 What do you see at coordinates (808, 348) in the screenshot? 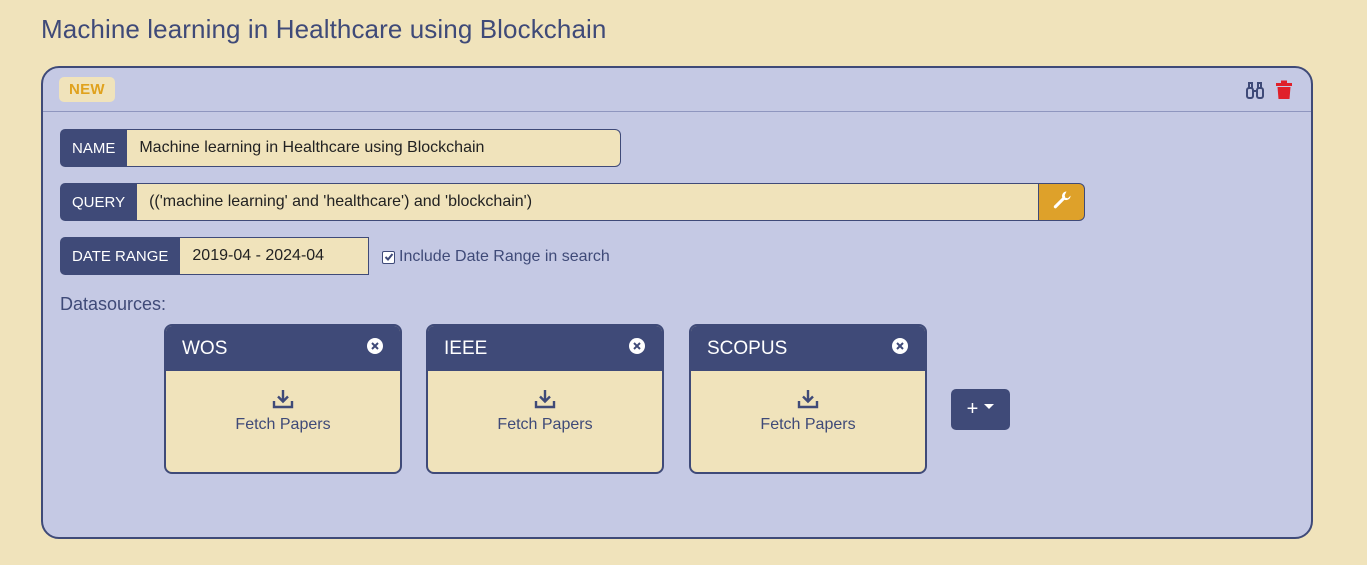
I see `datasource-header: SCOPUS` at bounding box center [808, 348].